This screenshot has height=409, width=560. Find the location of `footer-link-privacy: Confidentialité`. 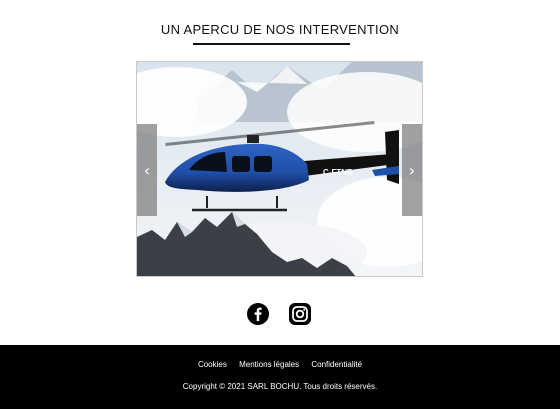

footer-link-privacy: Confidentialité is located at coordinates (336, 364).